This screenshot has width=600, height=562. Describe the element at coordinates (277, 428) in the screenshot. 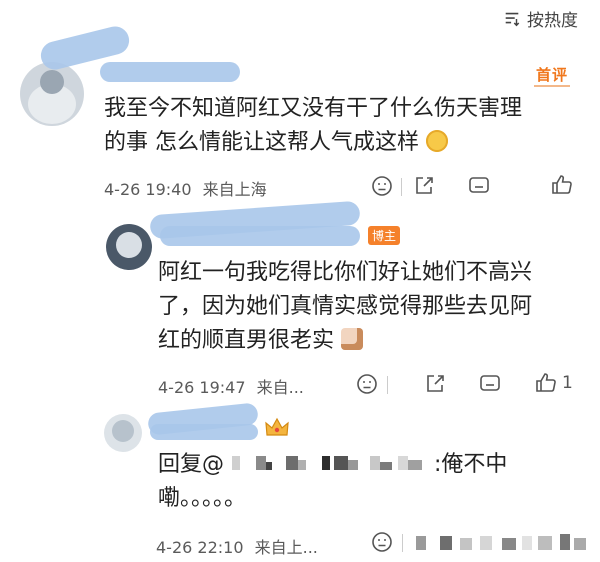

I see `crown-icon` at that location.